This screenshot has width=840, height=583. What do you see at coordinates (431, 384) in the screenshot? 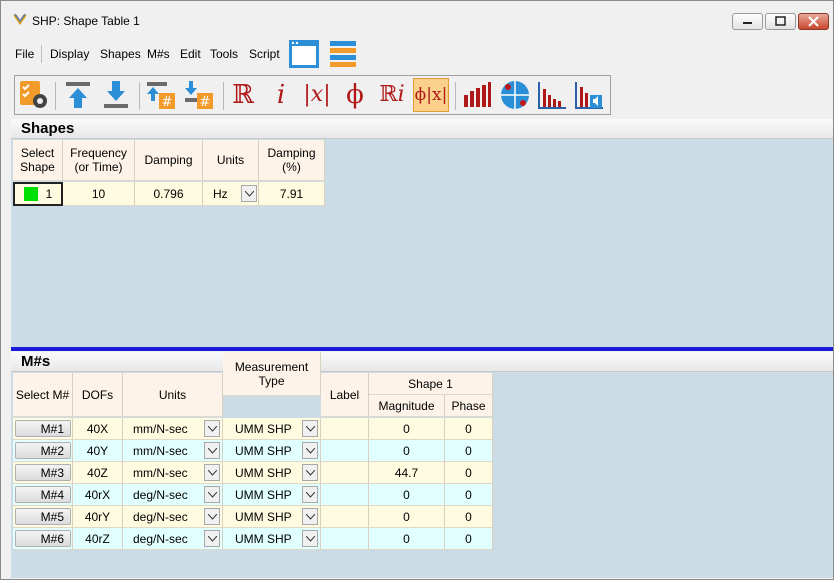
I see `col-shape-1: Shape 1` at bounding box center [431, 384].